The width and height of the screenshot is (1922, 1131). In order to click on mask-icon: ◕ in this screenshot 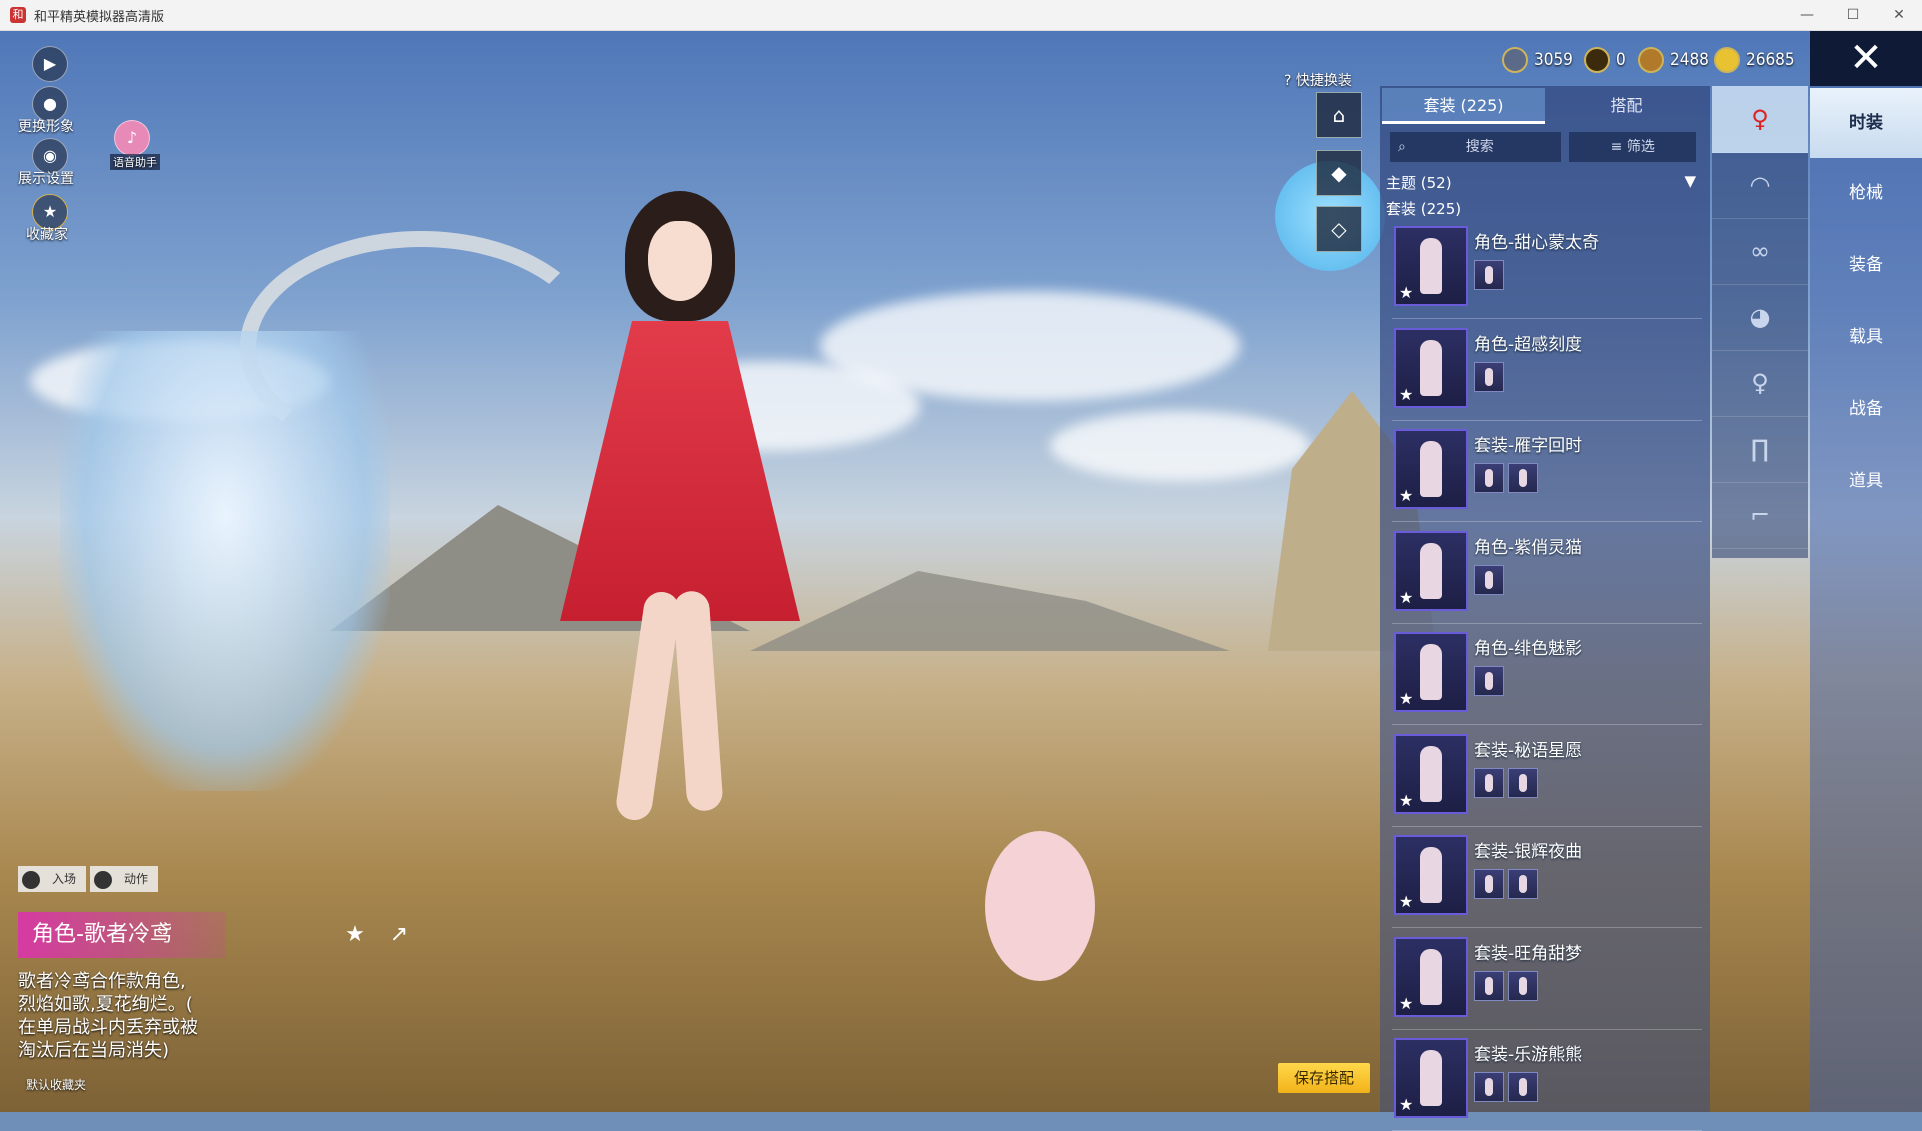, I will do `click(1760, 317)`.